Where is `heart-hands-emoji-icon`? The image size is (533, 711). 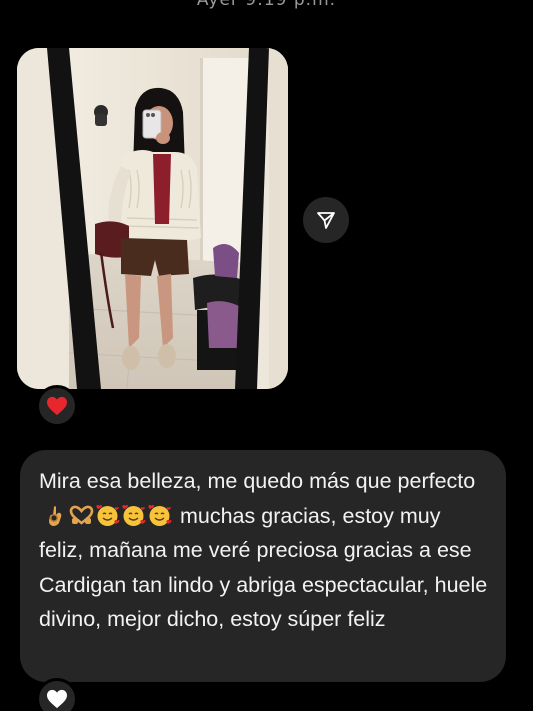 heart-hands-emoji-icon is located at coordinates (81, 515).